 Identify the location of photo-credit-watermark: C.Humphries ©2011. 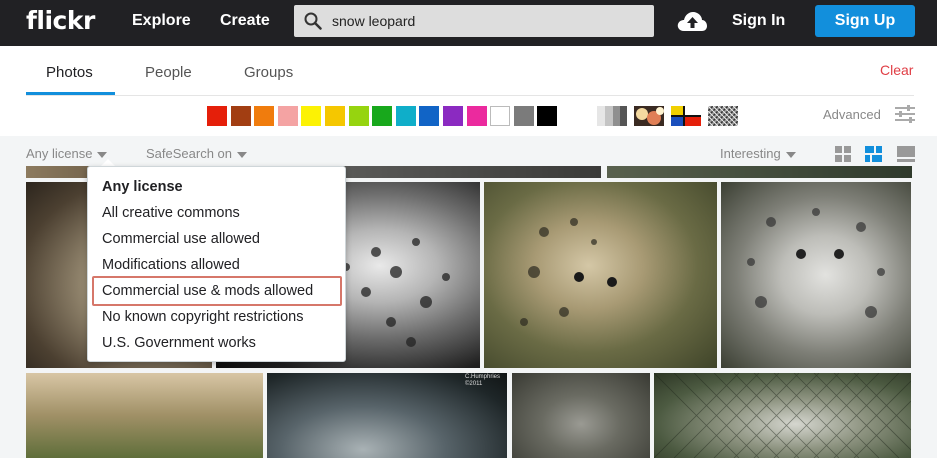
(483, 380).